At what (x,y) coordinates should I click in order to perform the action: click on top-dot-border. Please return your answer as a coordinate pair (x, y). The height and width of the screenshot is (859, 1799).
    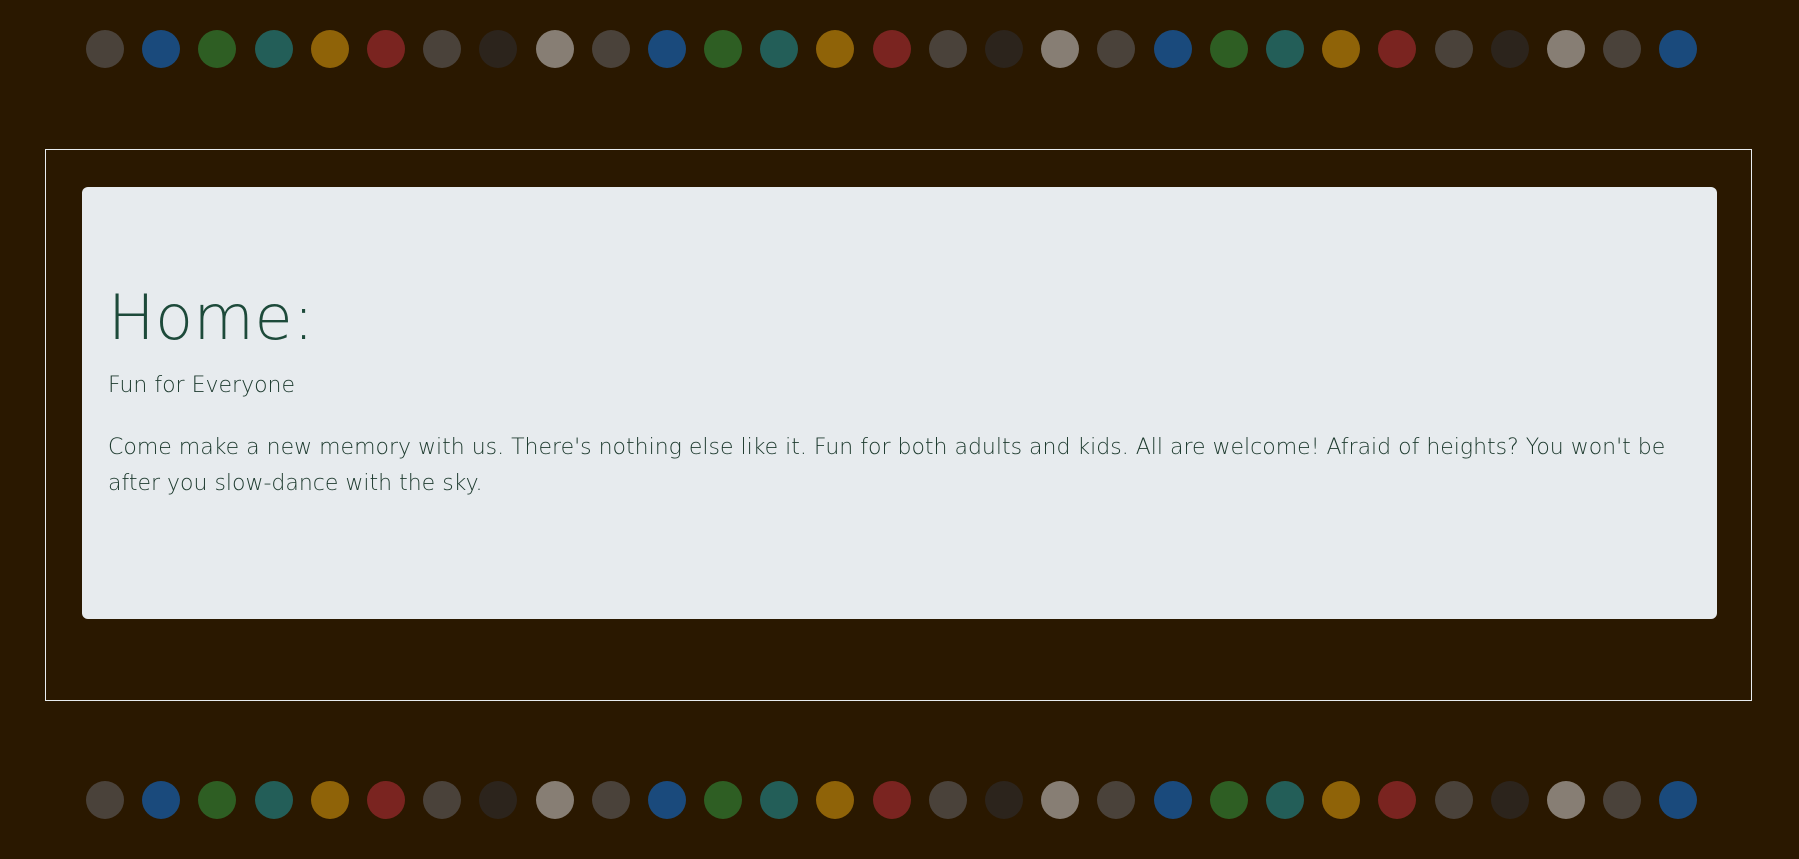
    Looking at the image, I should click on (892, 49).